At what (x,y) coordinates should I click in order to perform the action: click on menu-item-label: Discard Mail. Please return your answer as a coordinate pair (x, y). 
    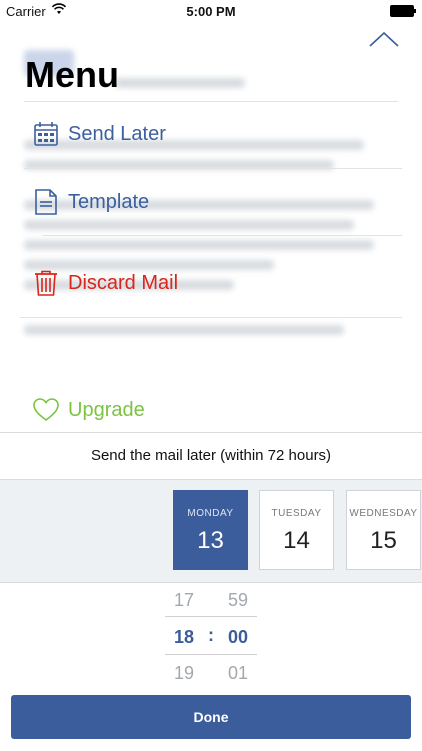
    Looking at the image, I should click on (123, 282).